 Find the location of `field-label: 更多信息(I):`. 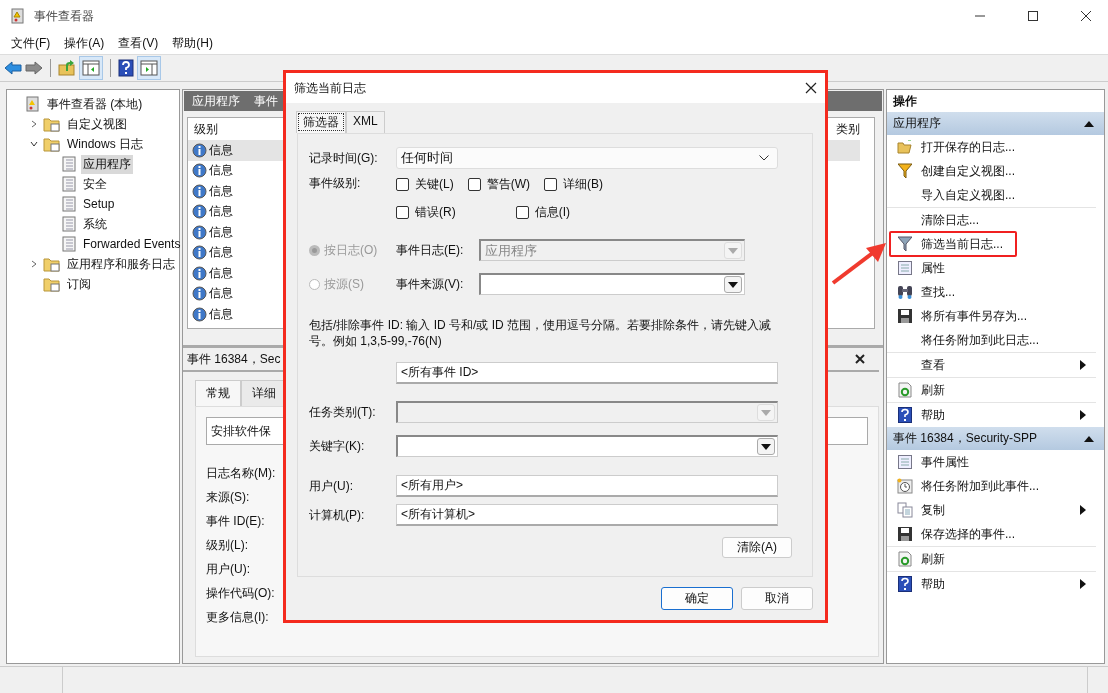

field-label: 更多信息(I): is located at coordinates (237, 617).